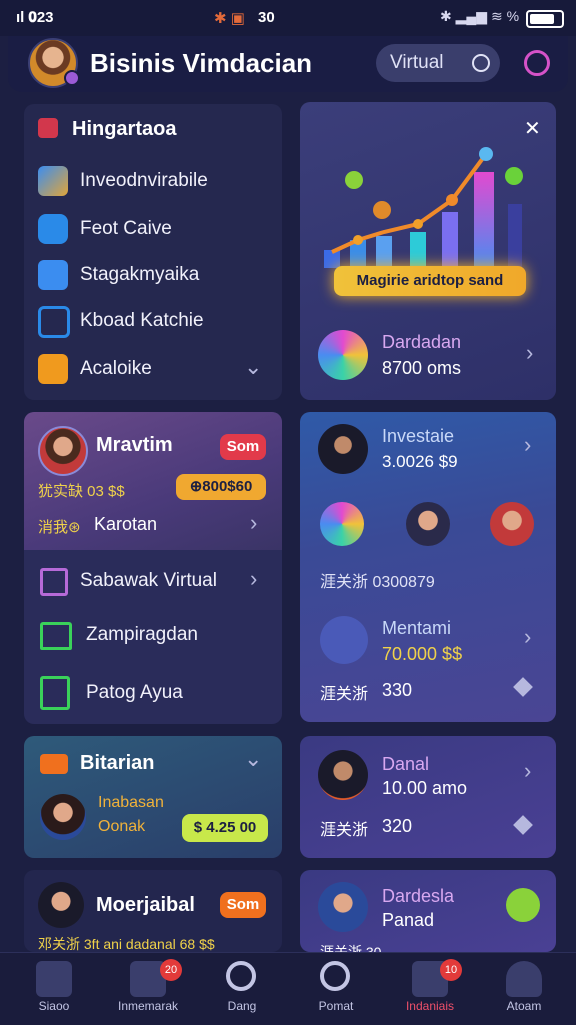 Image resolution: width=576 pixels, height=1025 pixels. What do you see at coordinates (406, 764) in the screenshot?
I see `danal-title: Danal` at bounding box center [406, 764].